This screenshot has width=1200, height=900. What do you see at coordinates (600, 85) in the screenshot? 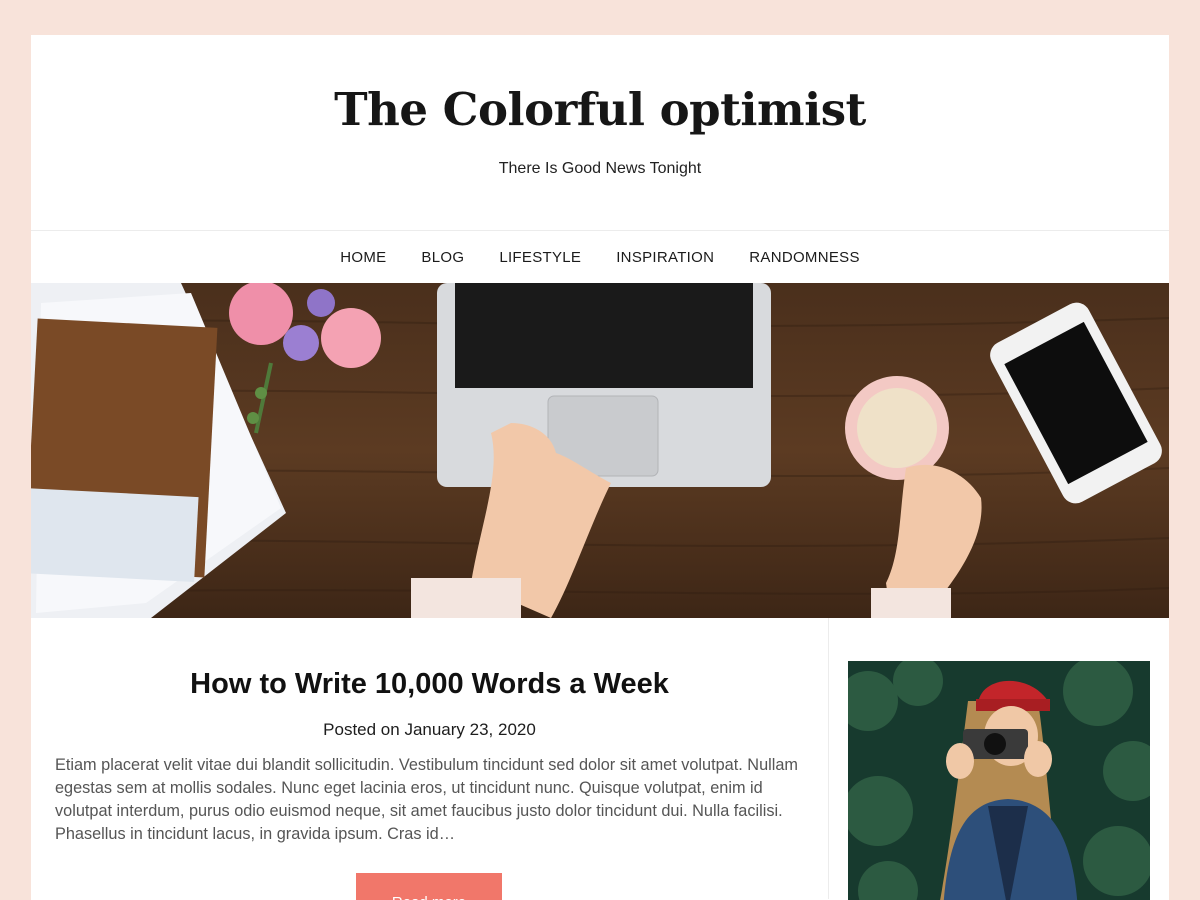
I see `site-title: The Colorful optimist` at bounding box center [600, 85].